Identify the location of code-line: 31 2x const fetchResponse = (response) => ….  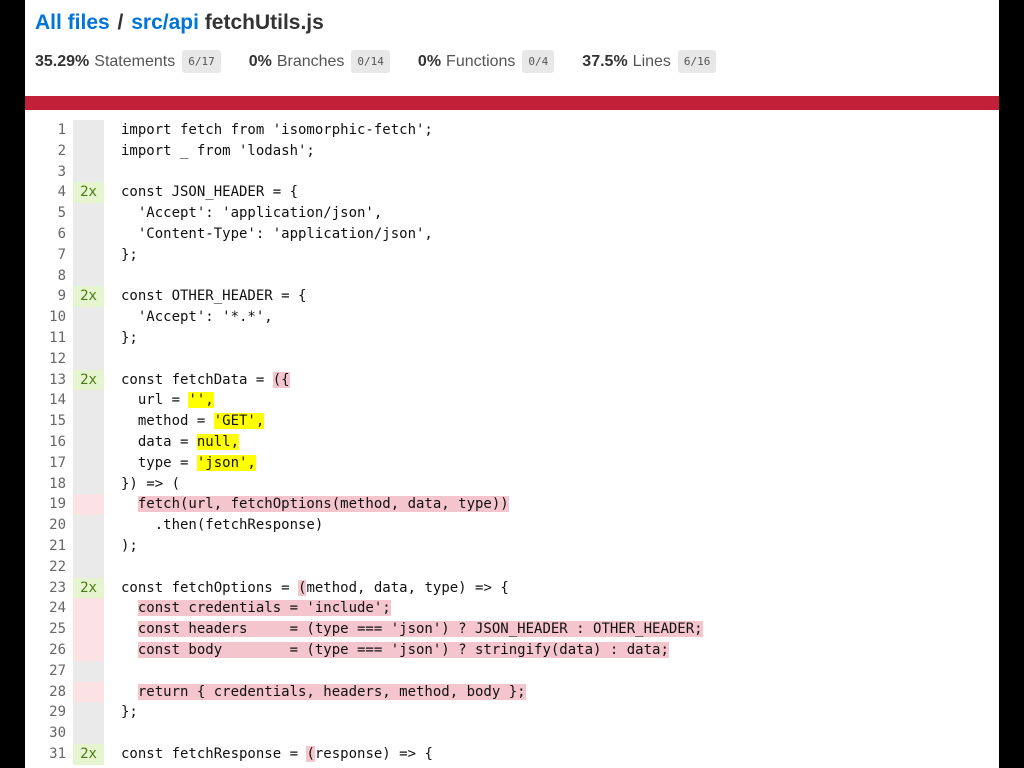
(512, 754).